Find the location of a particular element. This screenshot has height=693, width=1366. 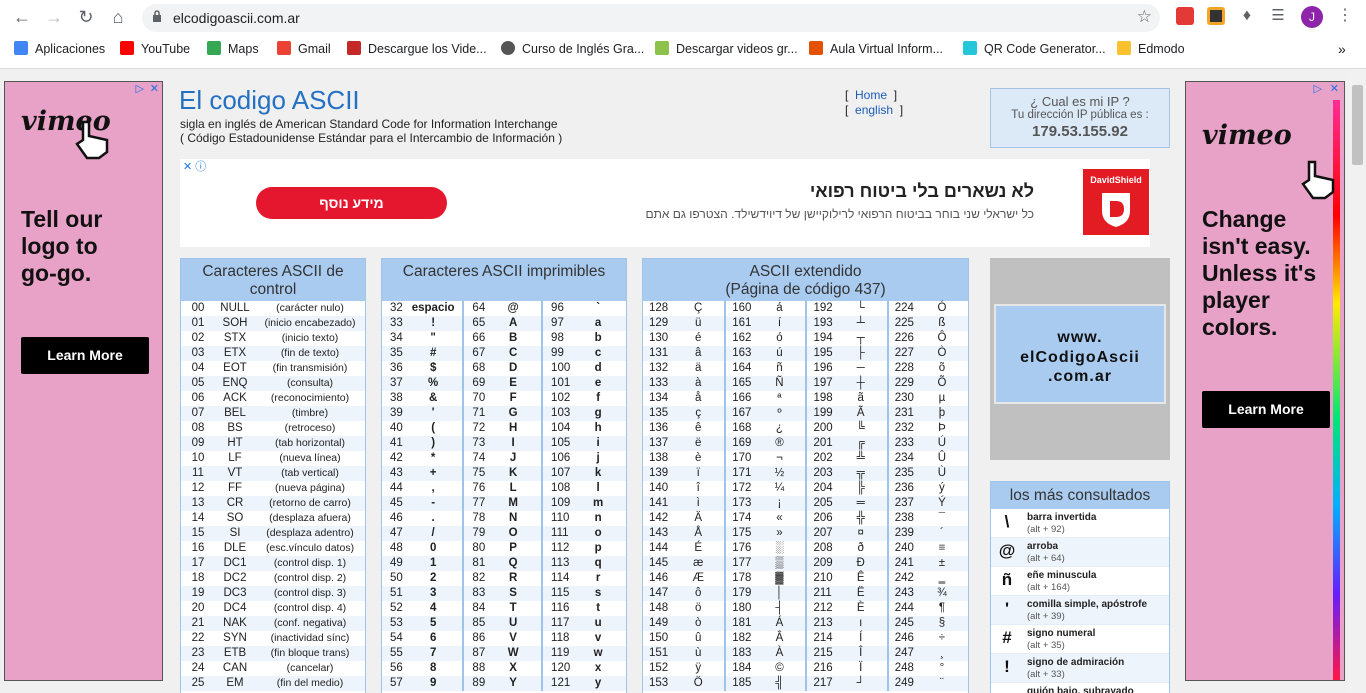

abbr-cell: SOH is located at coordinates (235, 323).